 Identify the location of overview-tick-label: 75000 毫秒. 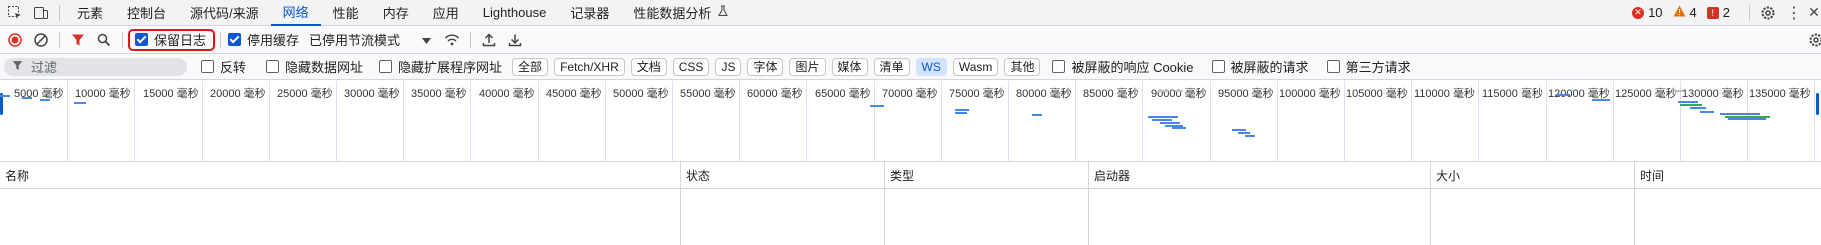
(977, 94).